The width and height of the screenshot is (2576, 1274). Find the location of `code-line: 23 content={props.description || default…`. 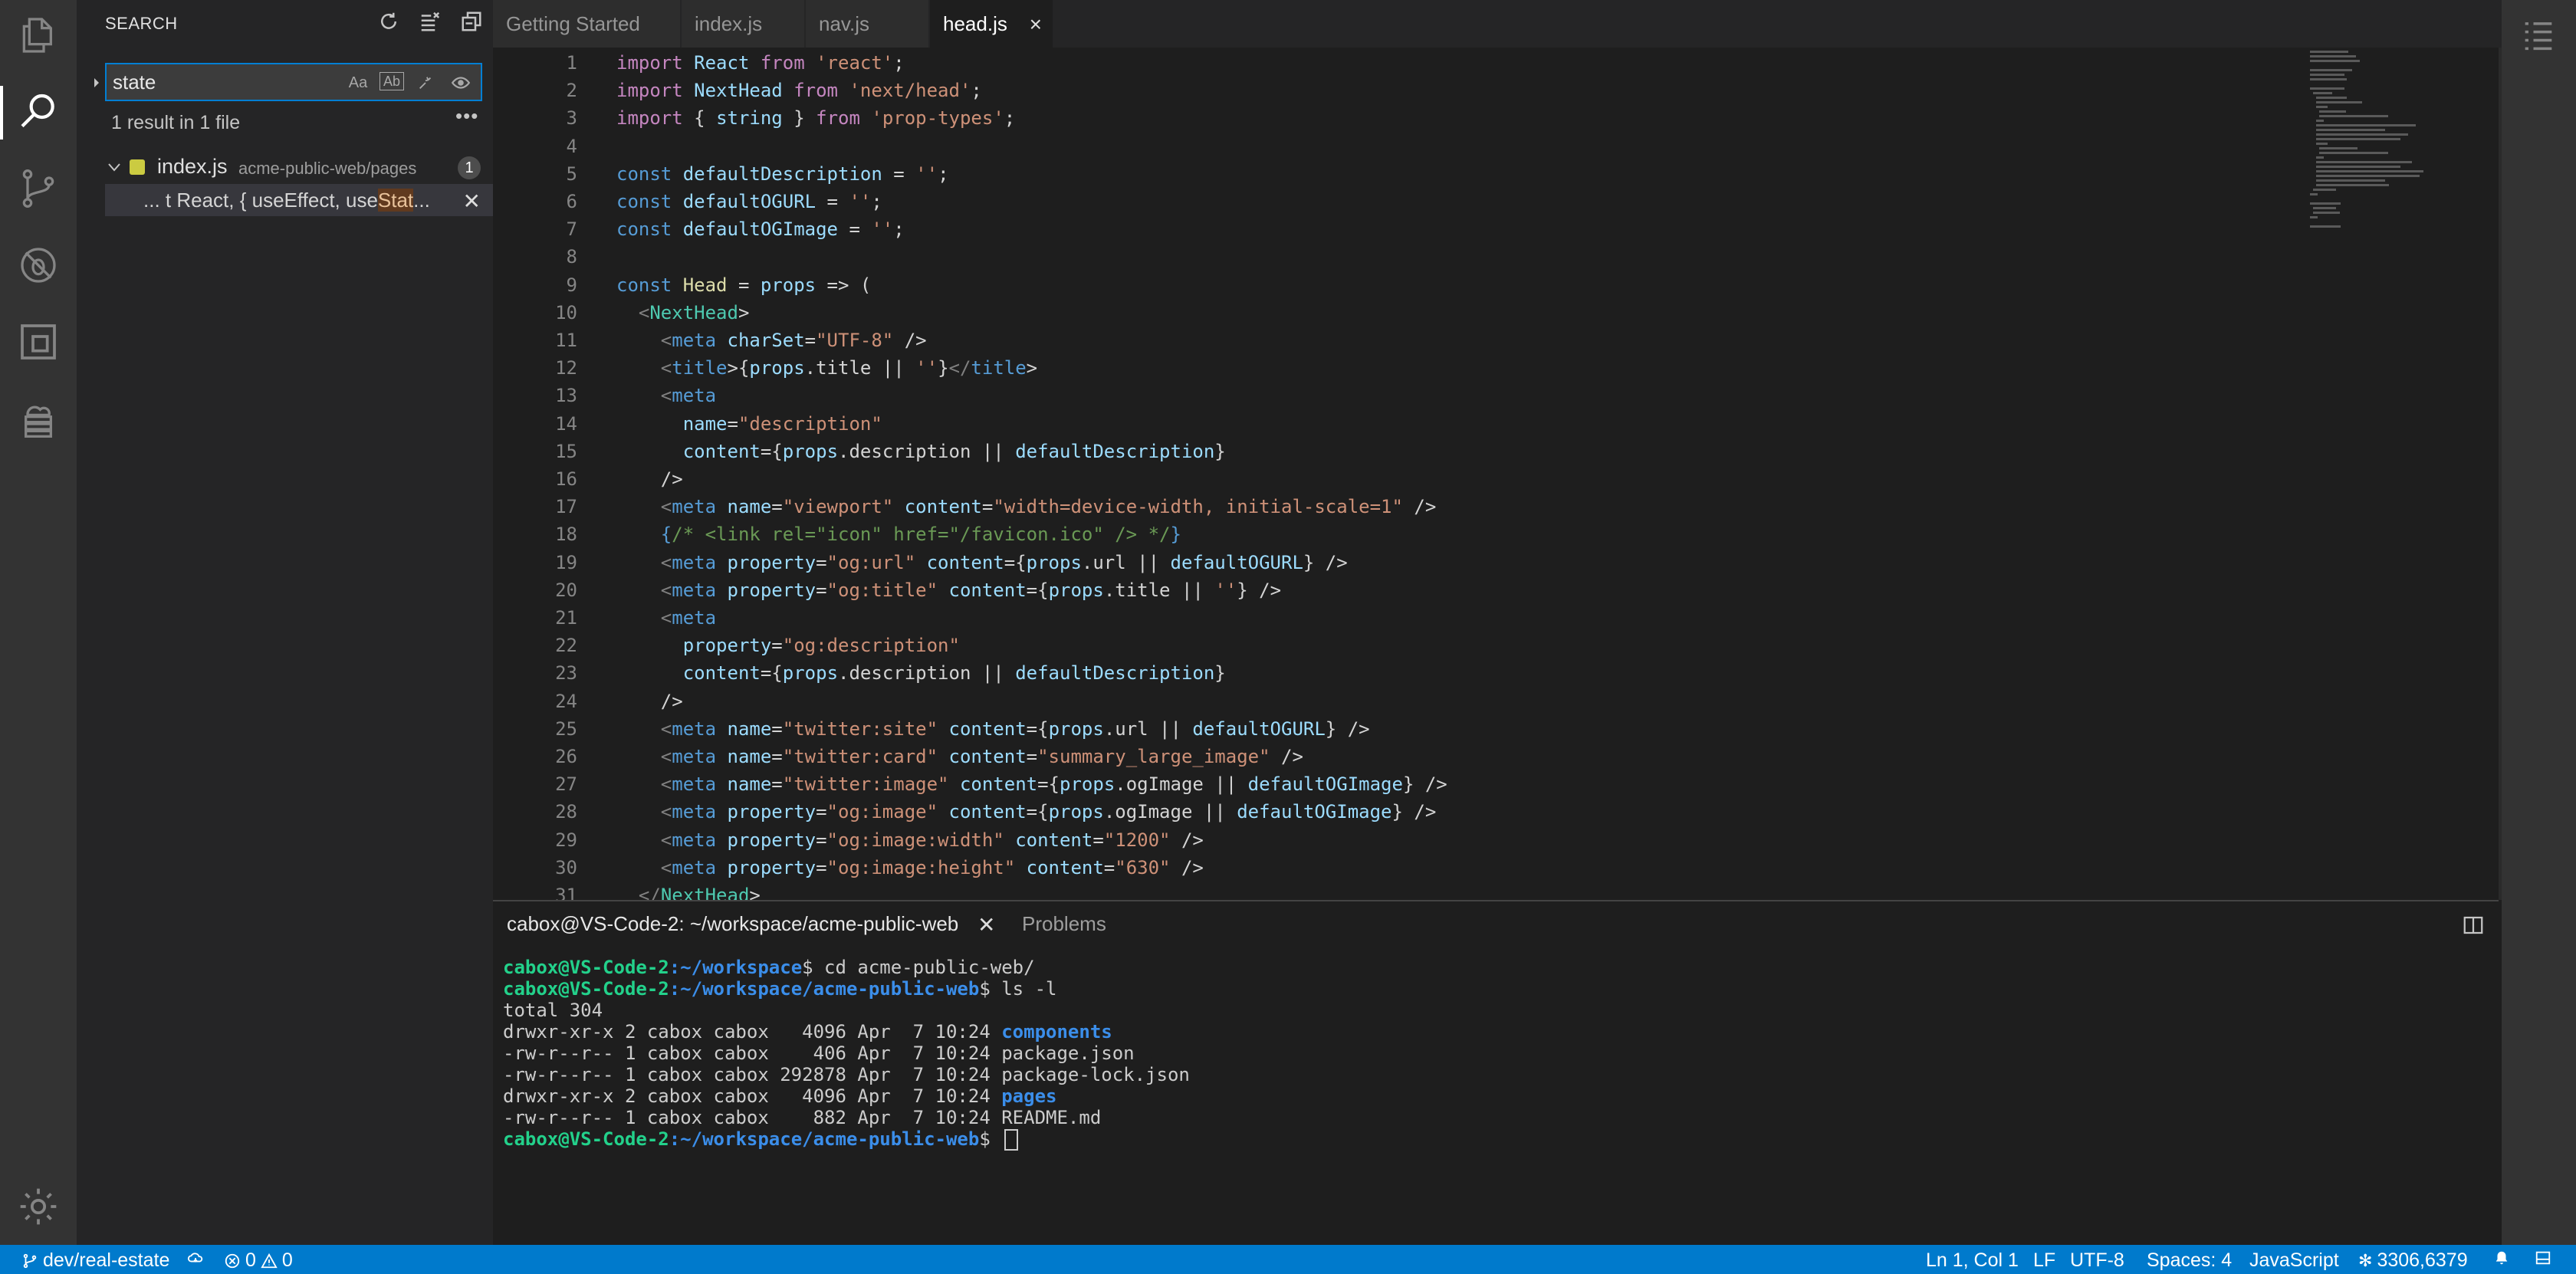

code-line: 23 content={props.description || default… is located at coordinates (1489, 673).